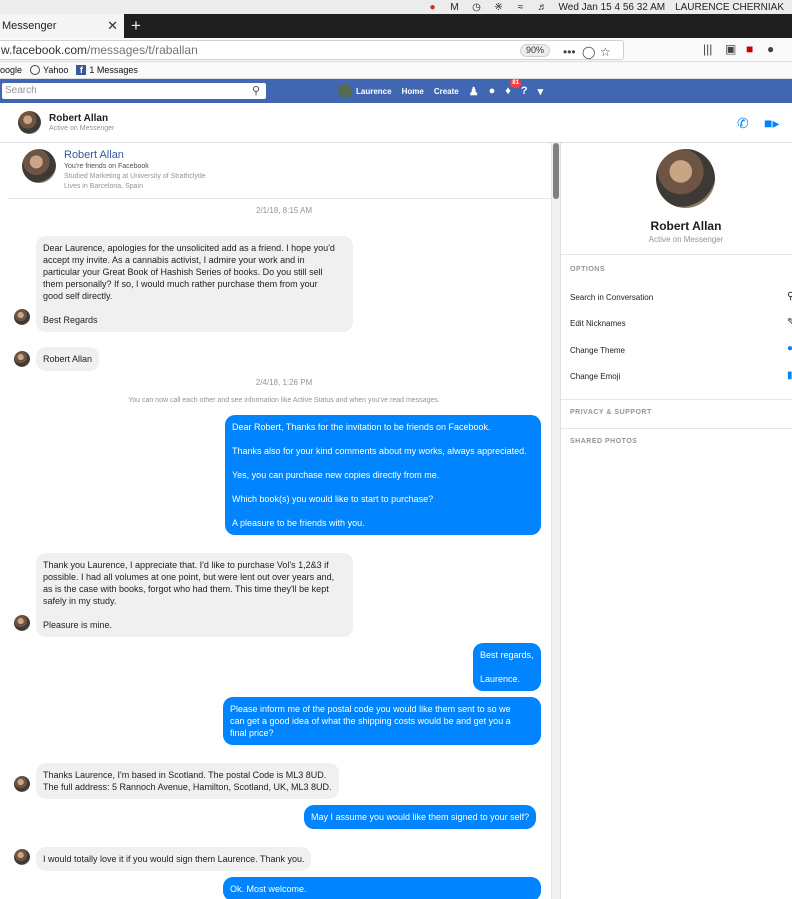 The image size is (792, 899). I want to click on edit-nicknames-option: Edit Nicknames, so click(598, 323).